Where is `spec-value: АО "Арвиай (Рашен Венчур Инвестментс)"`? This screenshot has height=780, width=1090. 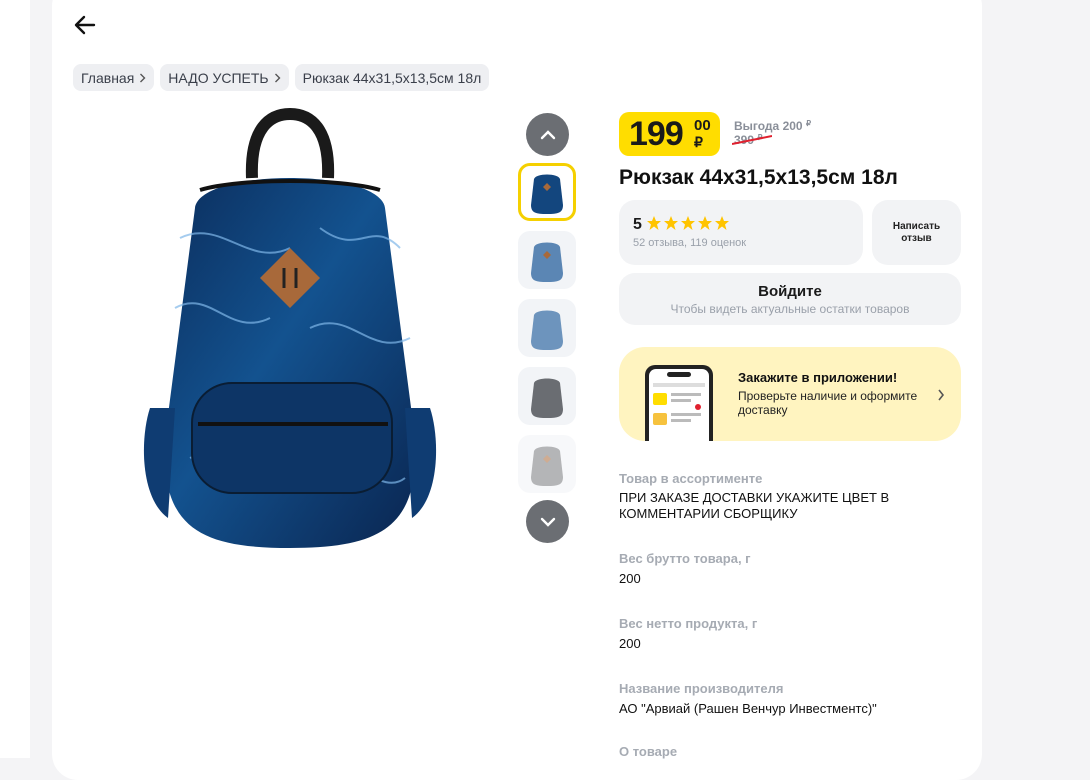
spec-value: АО "Арвиай (Рашен Венчур Инвестментс)" is located at coordinates (748, 708).